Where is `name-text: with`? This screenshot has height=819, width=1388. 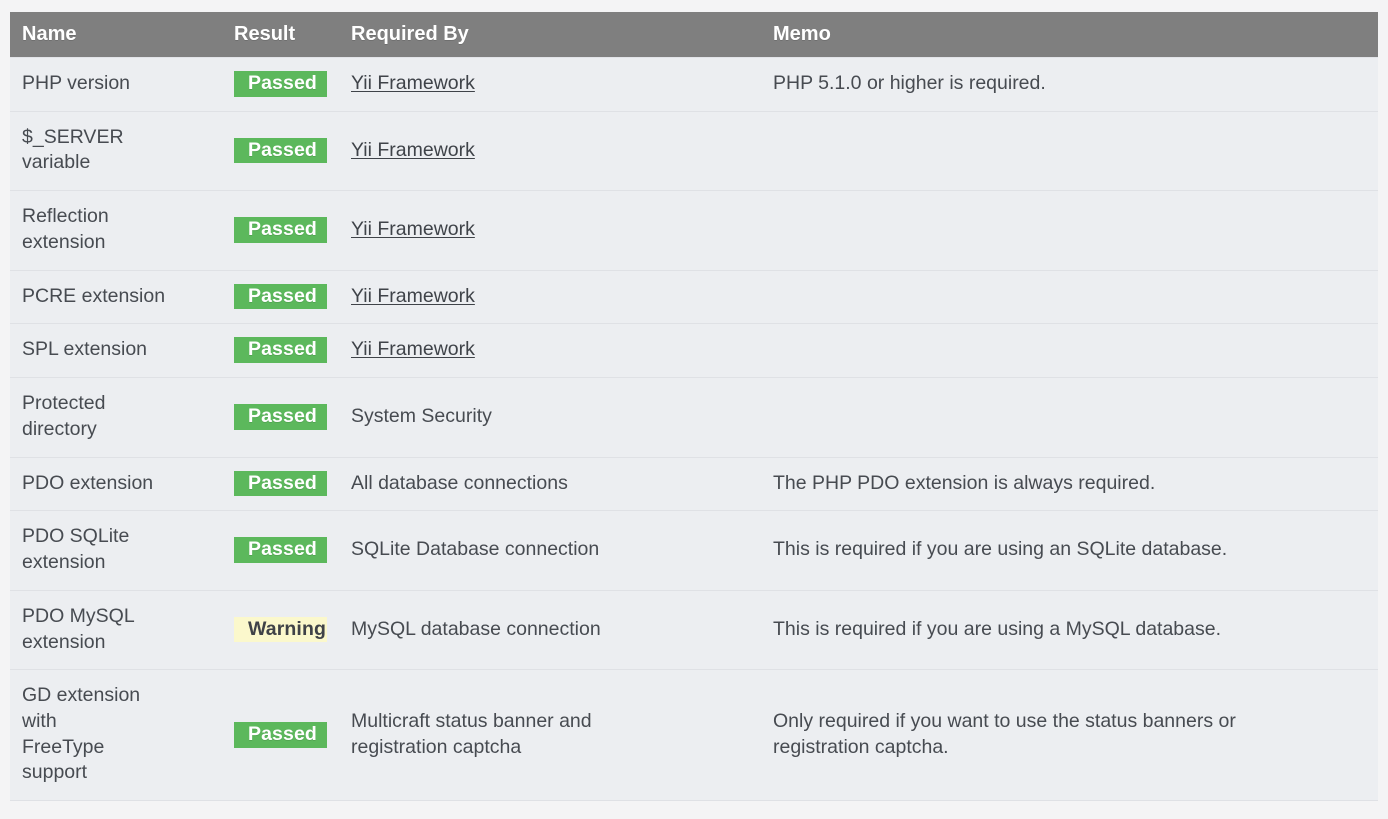 name-text: with is located at coordinates (39, 721).